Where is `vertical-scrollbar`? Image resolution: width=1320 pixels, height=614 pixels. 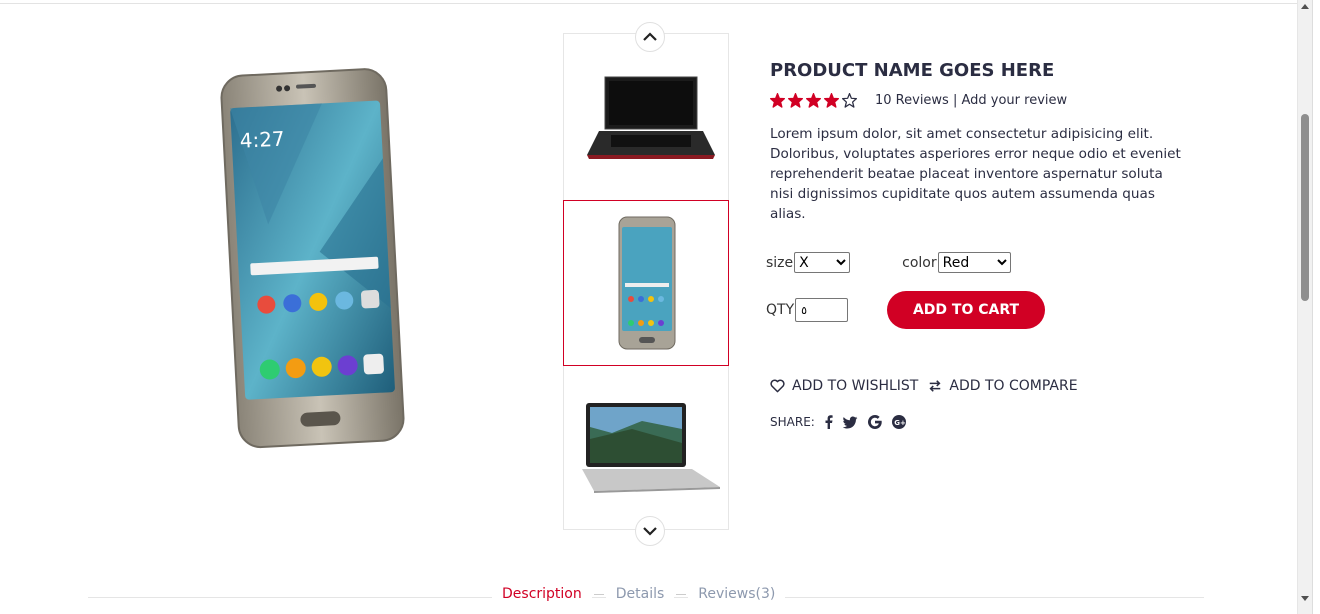 vertical-scrollbar is located at coordinates (1304, 307).